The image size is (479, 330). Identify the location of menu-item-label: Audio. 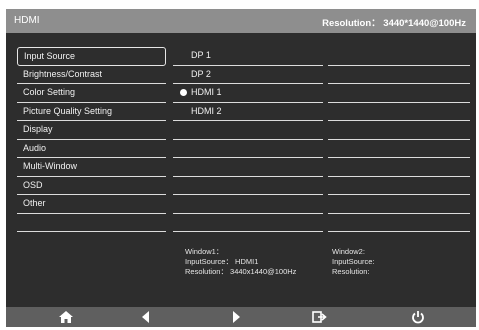
(35, 147).